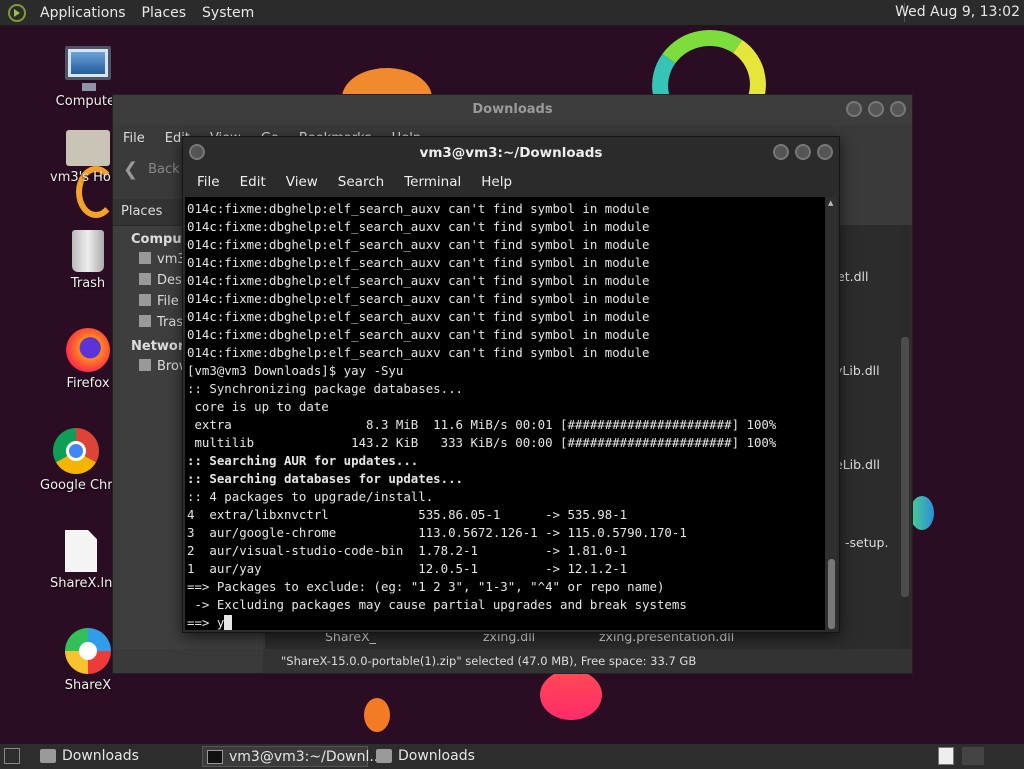  Describe the element at coordinates (852, 276) in the screenshot. I see `file-item: et.dll` at that location.